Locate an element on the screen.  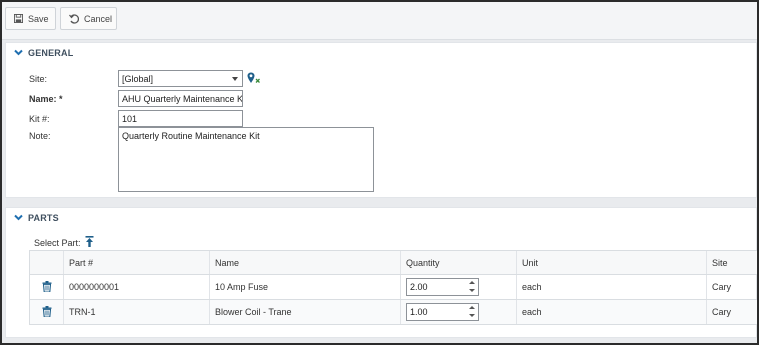
select-part-label: Select Part: is located at coordinates (57, 242).